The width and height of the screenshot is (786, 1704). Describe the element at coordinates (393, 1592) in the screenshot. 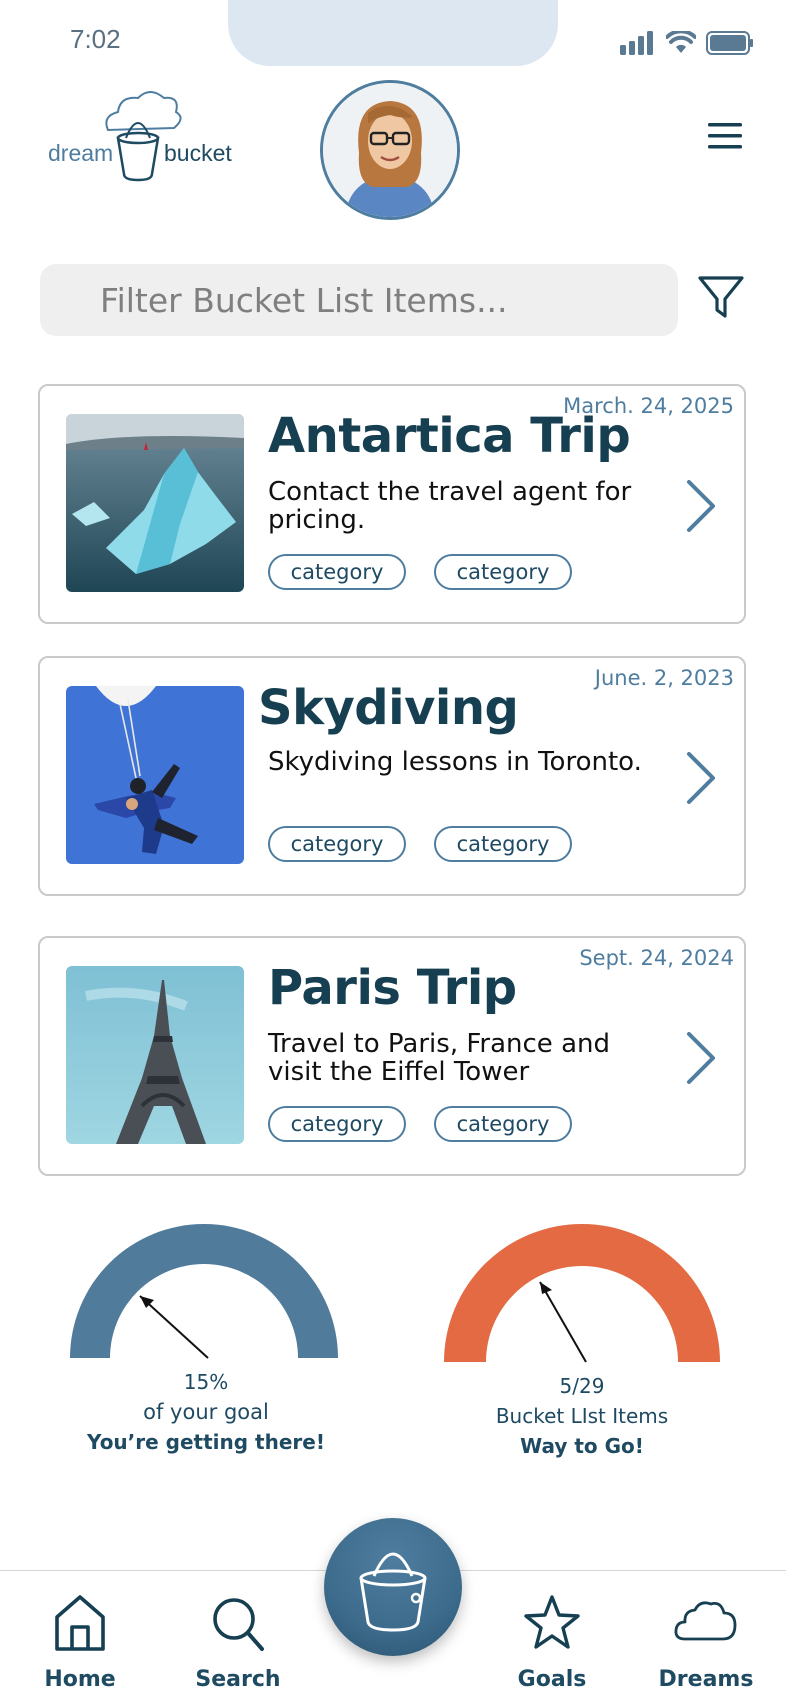

I see `bucket-icon` at that location.